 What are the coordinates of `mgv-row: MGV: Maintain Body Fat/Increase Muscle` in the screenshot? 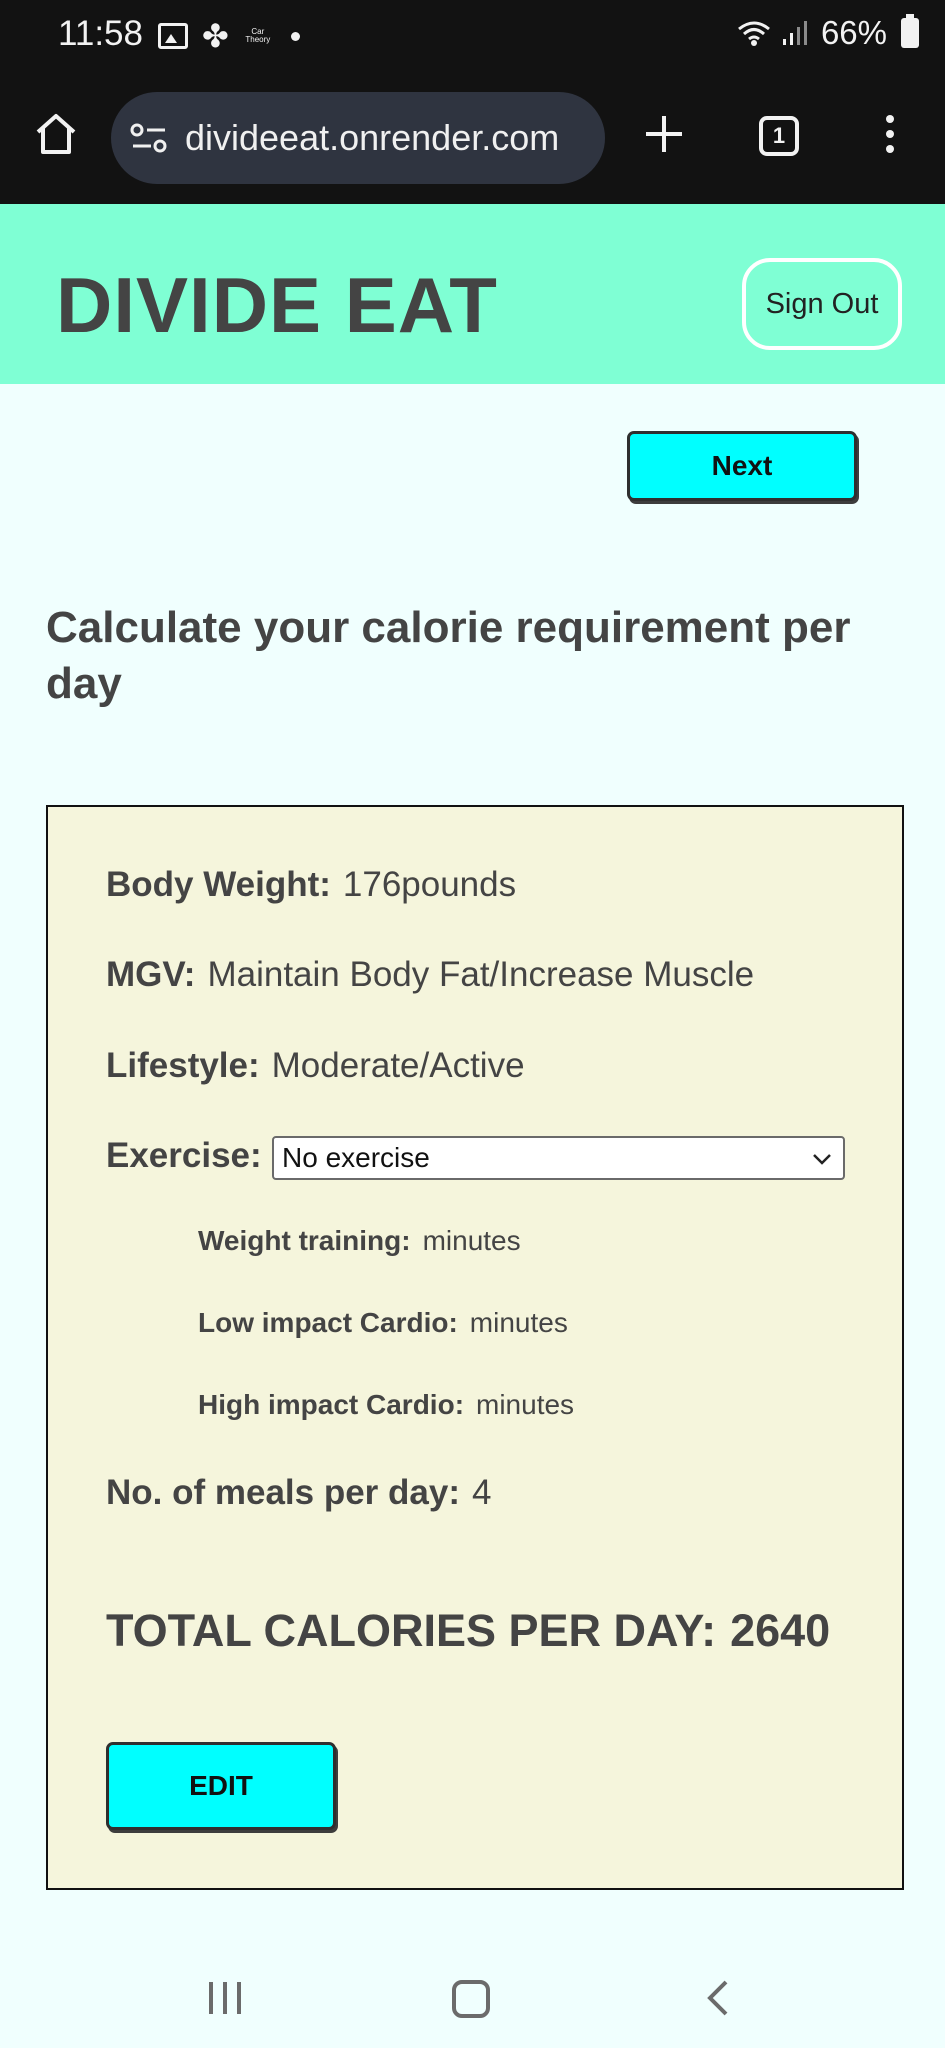 It's located at (430, 975).